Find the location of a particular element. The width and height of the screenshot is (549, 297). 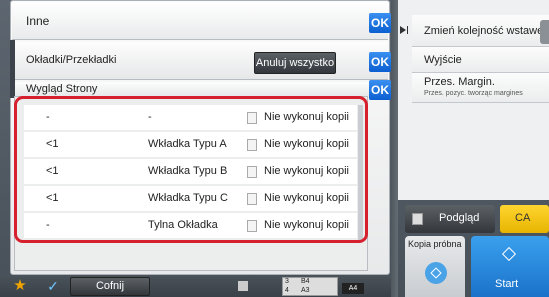

preview-label: Podgląd is located at coordinates (459, 218).